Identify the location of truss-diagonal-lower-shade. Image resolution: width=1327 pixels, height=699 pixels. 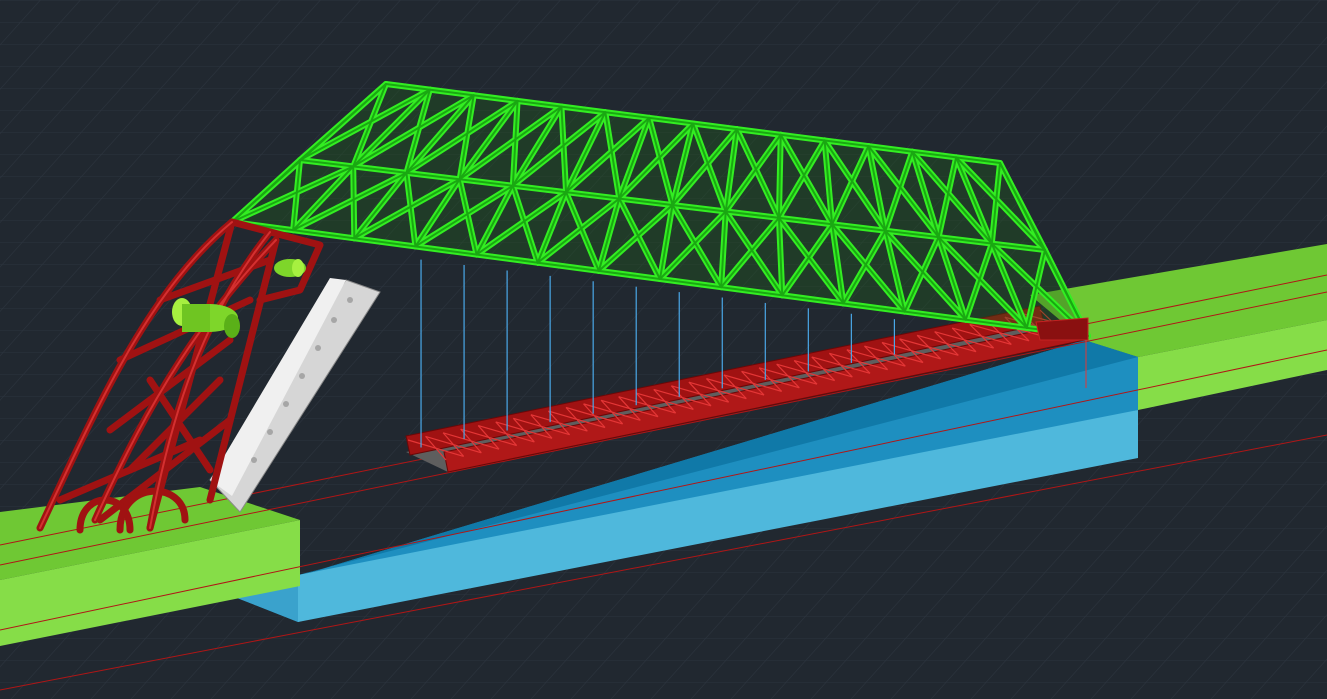
(354, 202).